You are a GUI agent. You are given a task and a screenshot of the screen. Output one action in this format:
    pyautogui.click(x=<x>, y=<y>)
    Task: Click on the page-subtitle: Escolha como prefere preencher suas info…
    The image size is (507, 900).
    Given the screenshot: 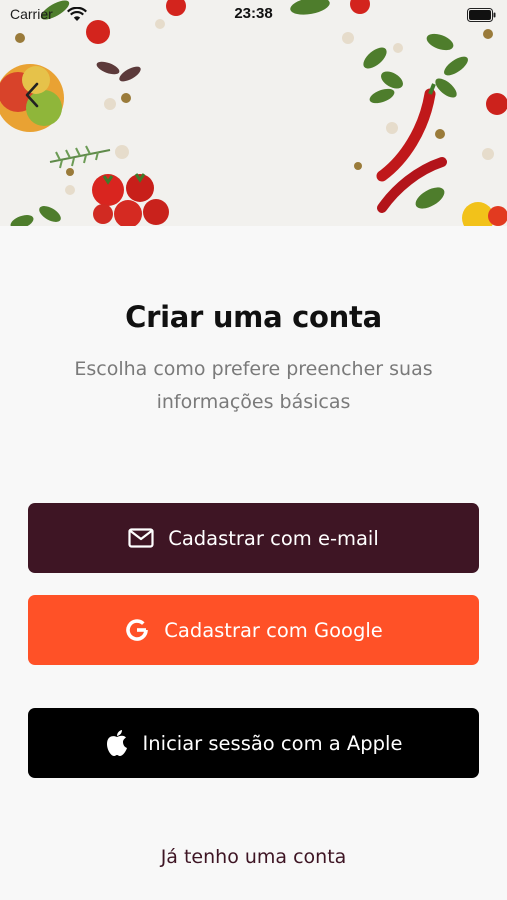 What is the action you would take?
    pyautogui.click(x=253, y=385)
    